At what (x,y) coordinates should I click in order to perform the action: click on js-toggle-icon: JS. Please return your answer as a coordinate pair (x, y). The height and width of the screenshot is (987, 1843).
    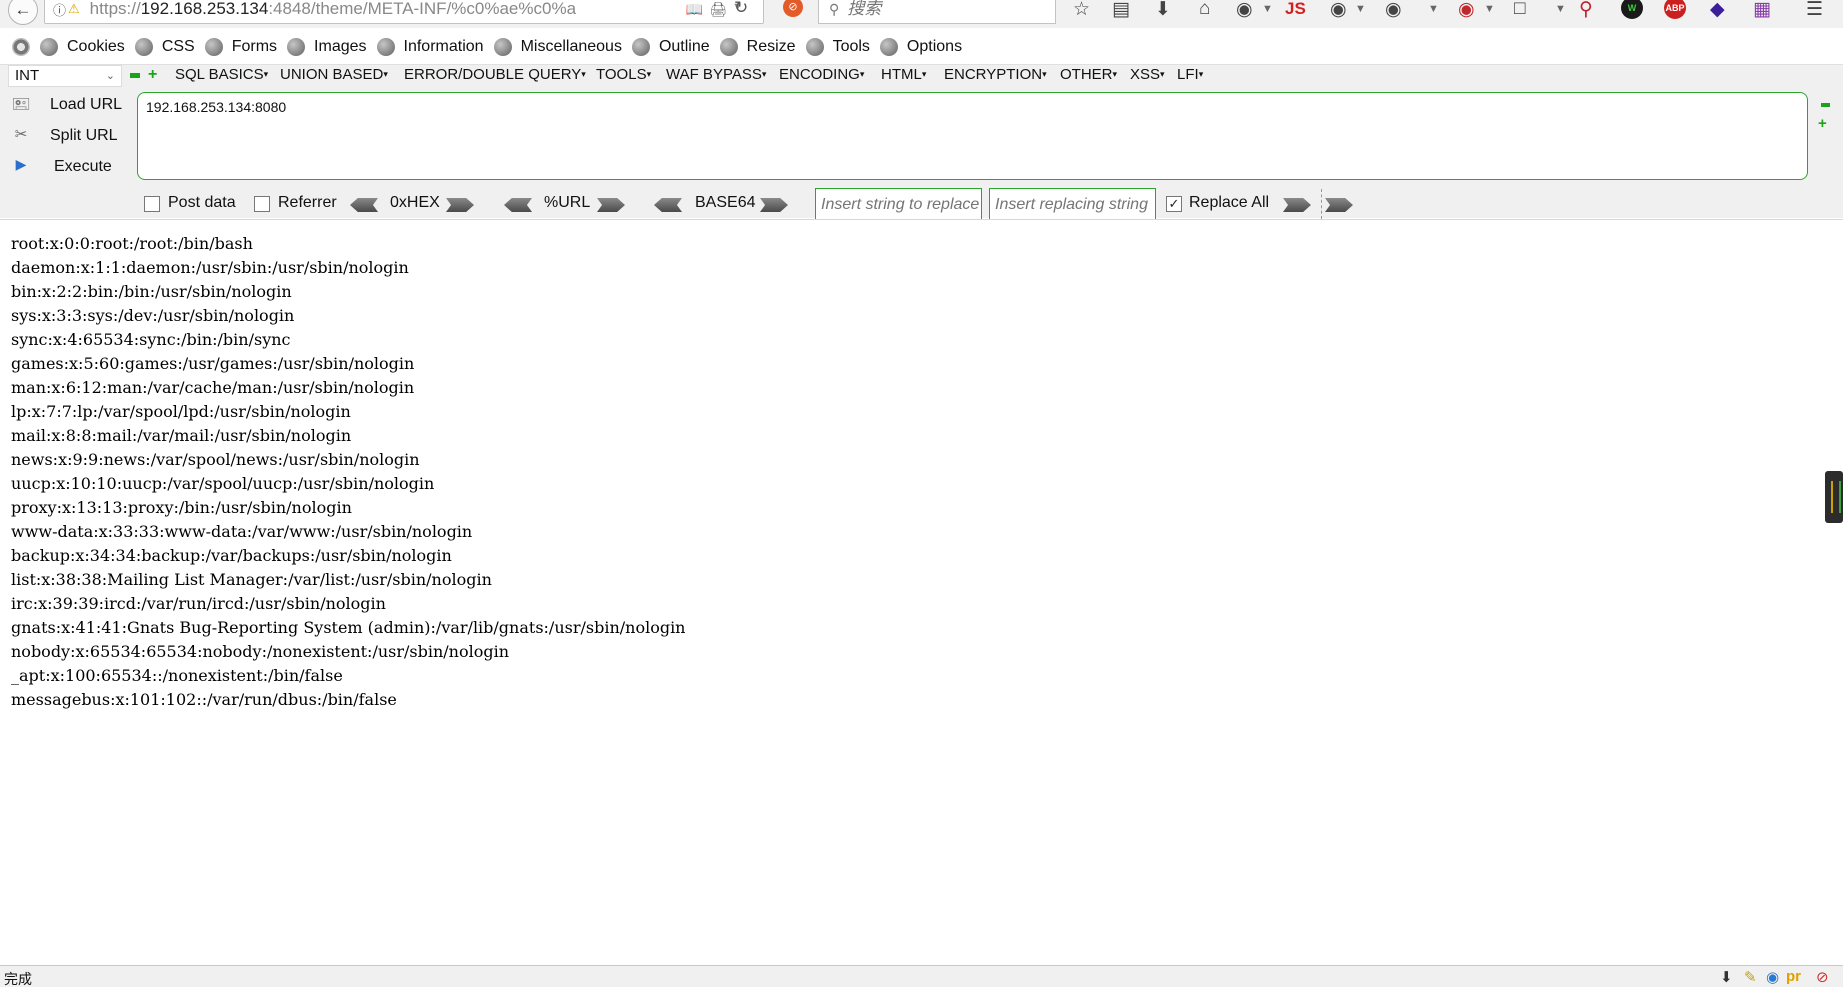
    Looking at the image, I should click on (1295, 9).